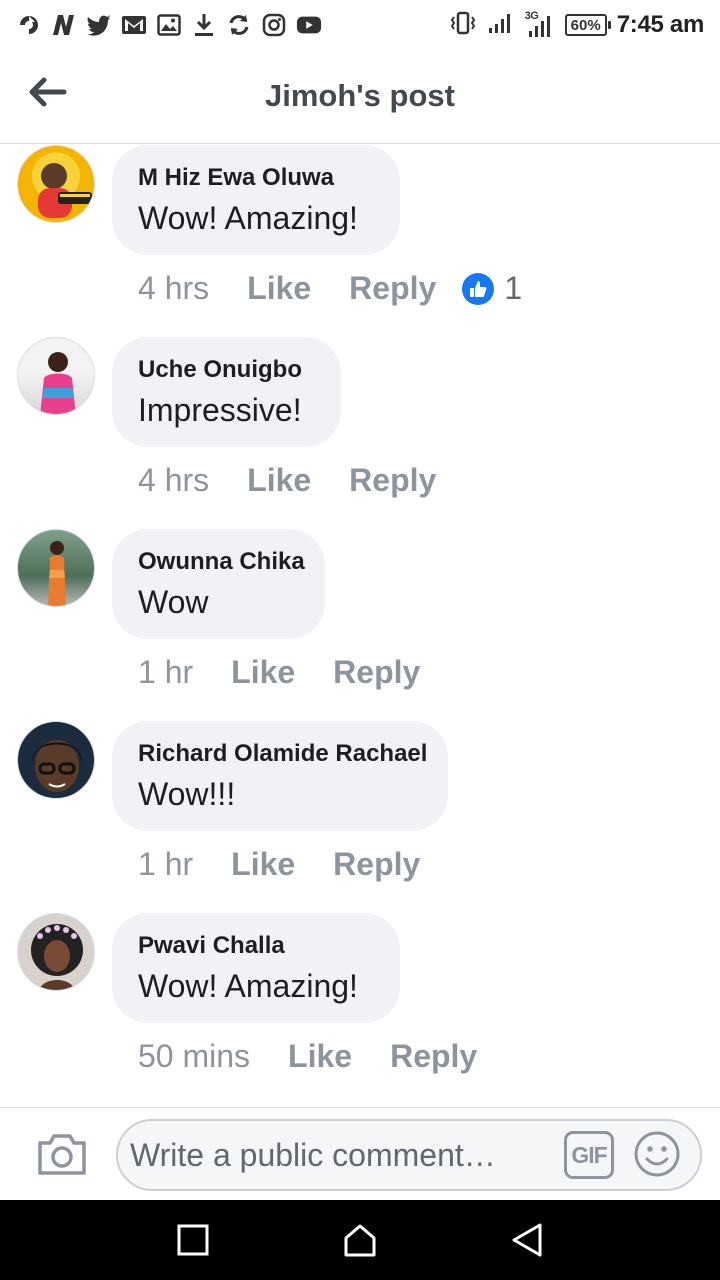 Image resolution: width=720 pixels, height=1280 pixels. Describe the element at coordinates (589, 1155) in the screenshot. I see `gif-button: GIF` at that location.